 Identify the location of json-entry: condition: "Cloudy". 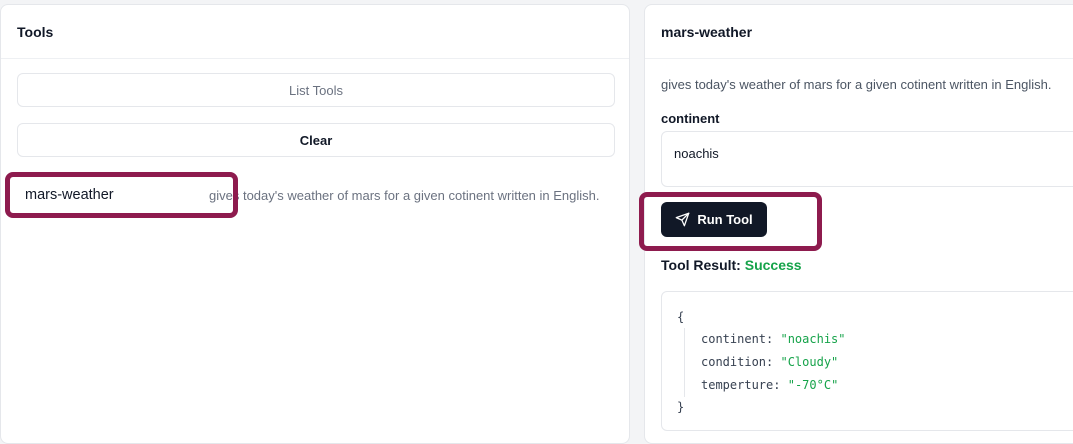
(773, 362).